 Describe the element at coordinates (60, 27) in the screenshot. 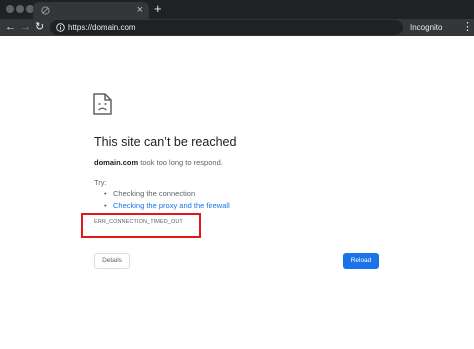

I see `info-icon` at that location.